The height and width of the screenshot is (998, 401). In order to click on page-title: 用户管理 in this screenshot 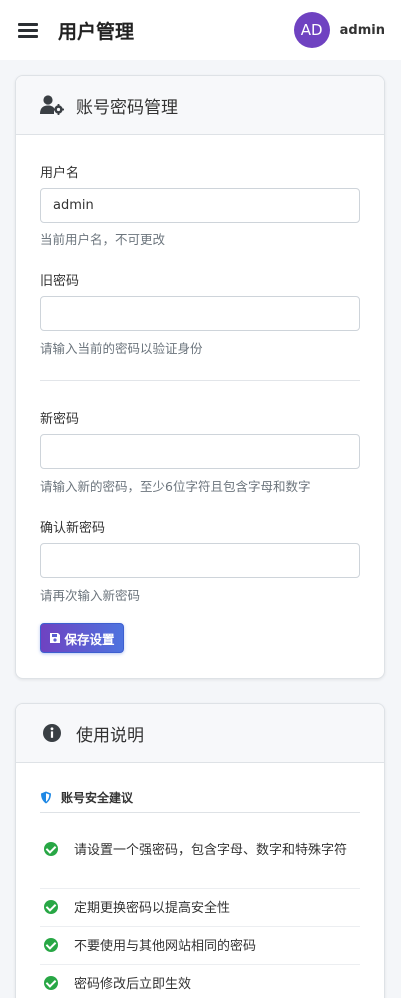, I will do `click(96, 31)`.